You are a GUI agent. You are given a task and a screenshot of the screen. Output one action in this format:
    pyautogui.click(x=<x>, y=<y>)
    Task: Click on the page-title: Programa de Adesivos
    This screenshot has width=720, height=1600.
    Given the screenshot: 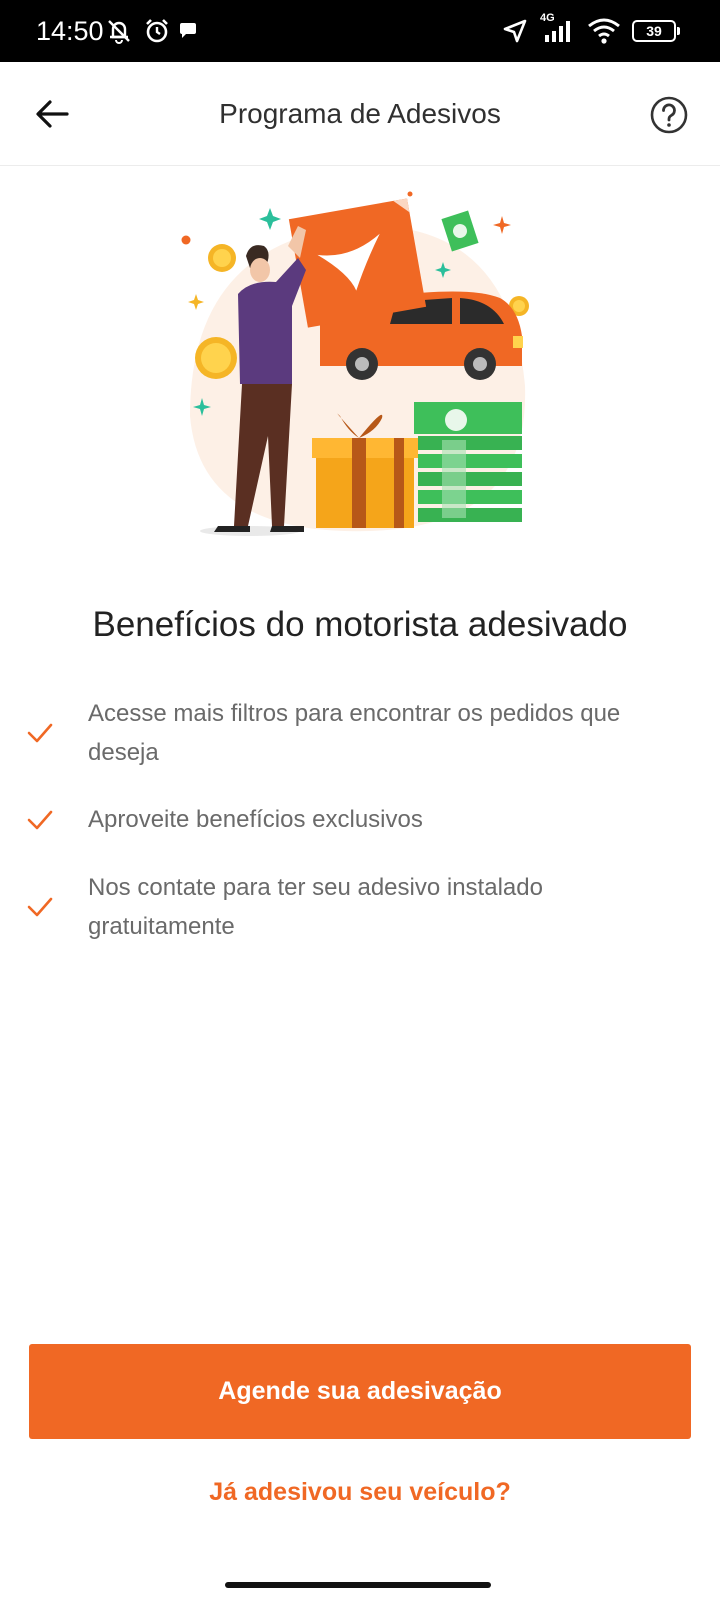 What is the action you would take?
    pyautogui.click(x=360, y=113)
    